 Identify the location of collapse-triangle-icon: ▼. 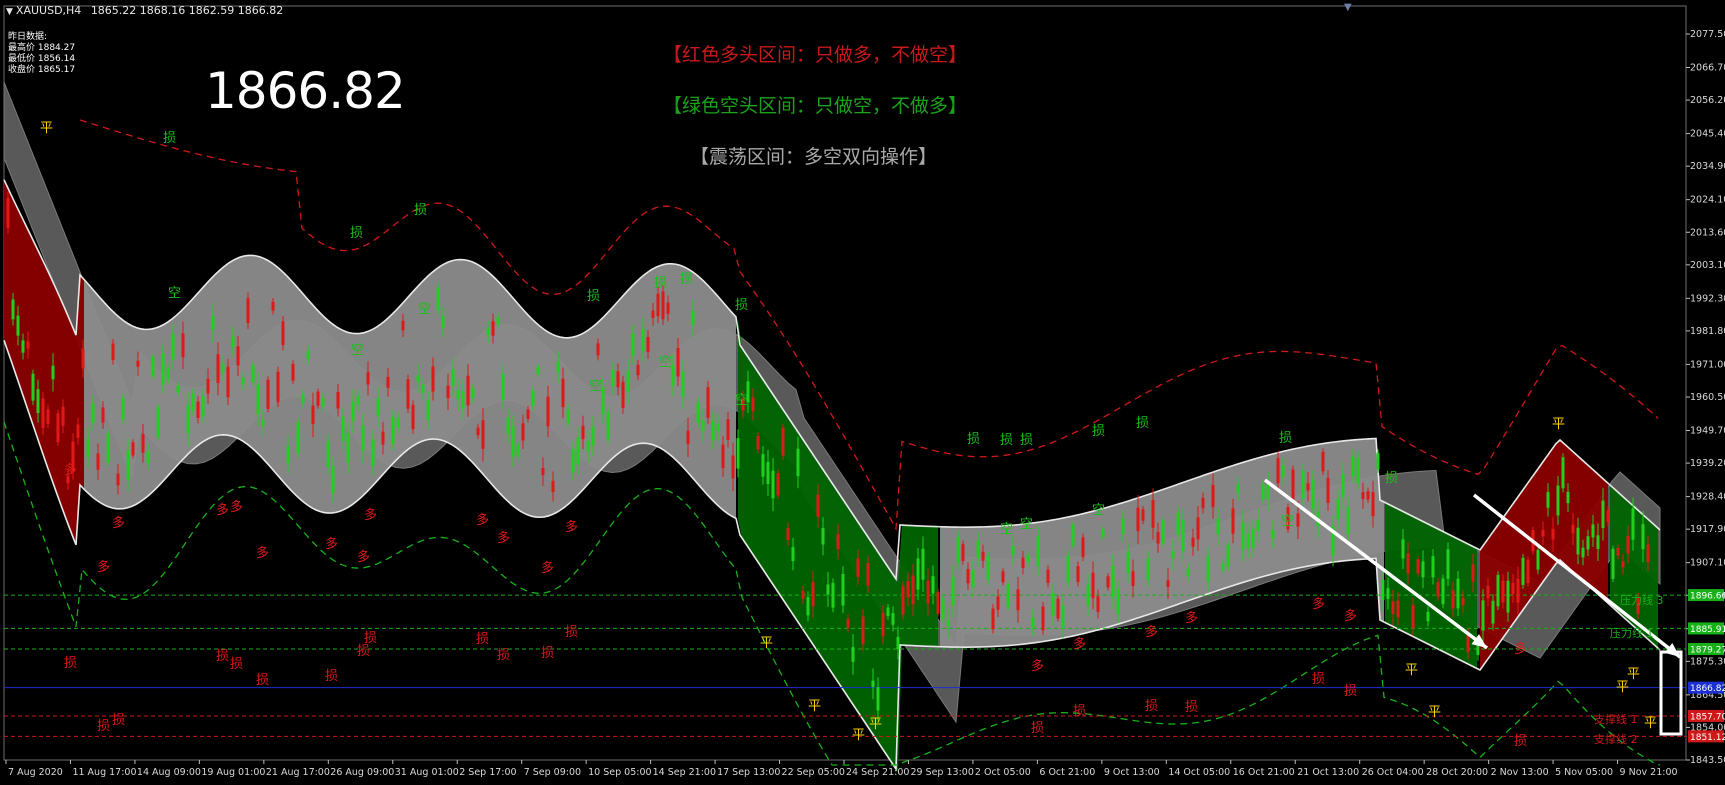
(9, 12).